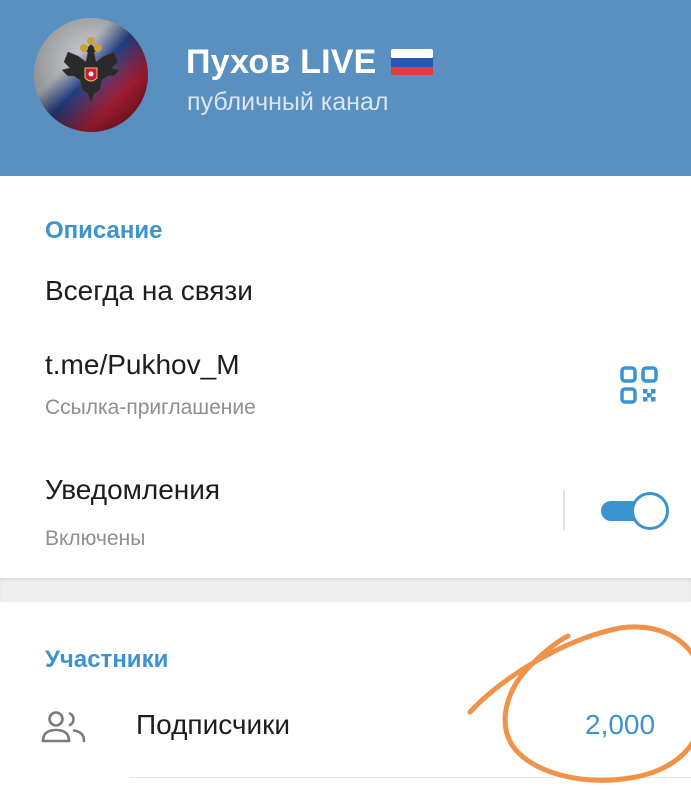  Describe the element at coordinates (620, 725) in the screenshot. I see `subscribers-count: 2,000` at that location.